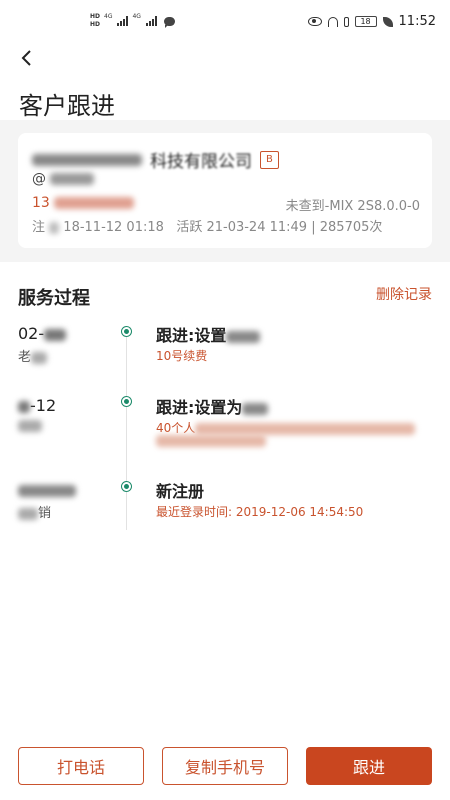 Image resolution: width=450 pixels, height=800 pixels. Describe the element at coordinates (346, 21) in the screenshot. I see `nfc-icon` at that location.